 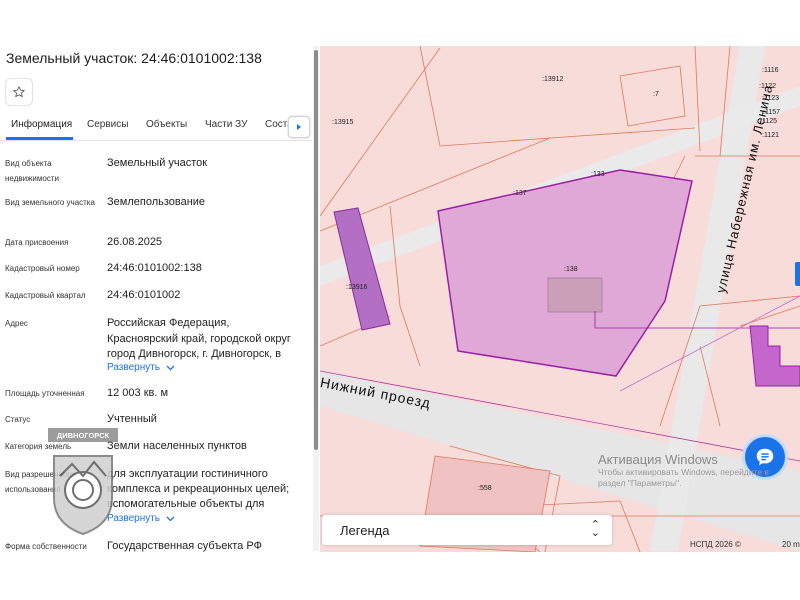 What do you see at coordinates (187, 474) in the screenshot?
I see `field-value-permitted-use-line-1: для эксплуатации гостиничного` at bounding box center [187, 474].